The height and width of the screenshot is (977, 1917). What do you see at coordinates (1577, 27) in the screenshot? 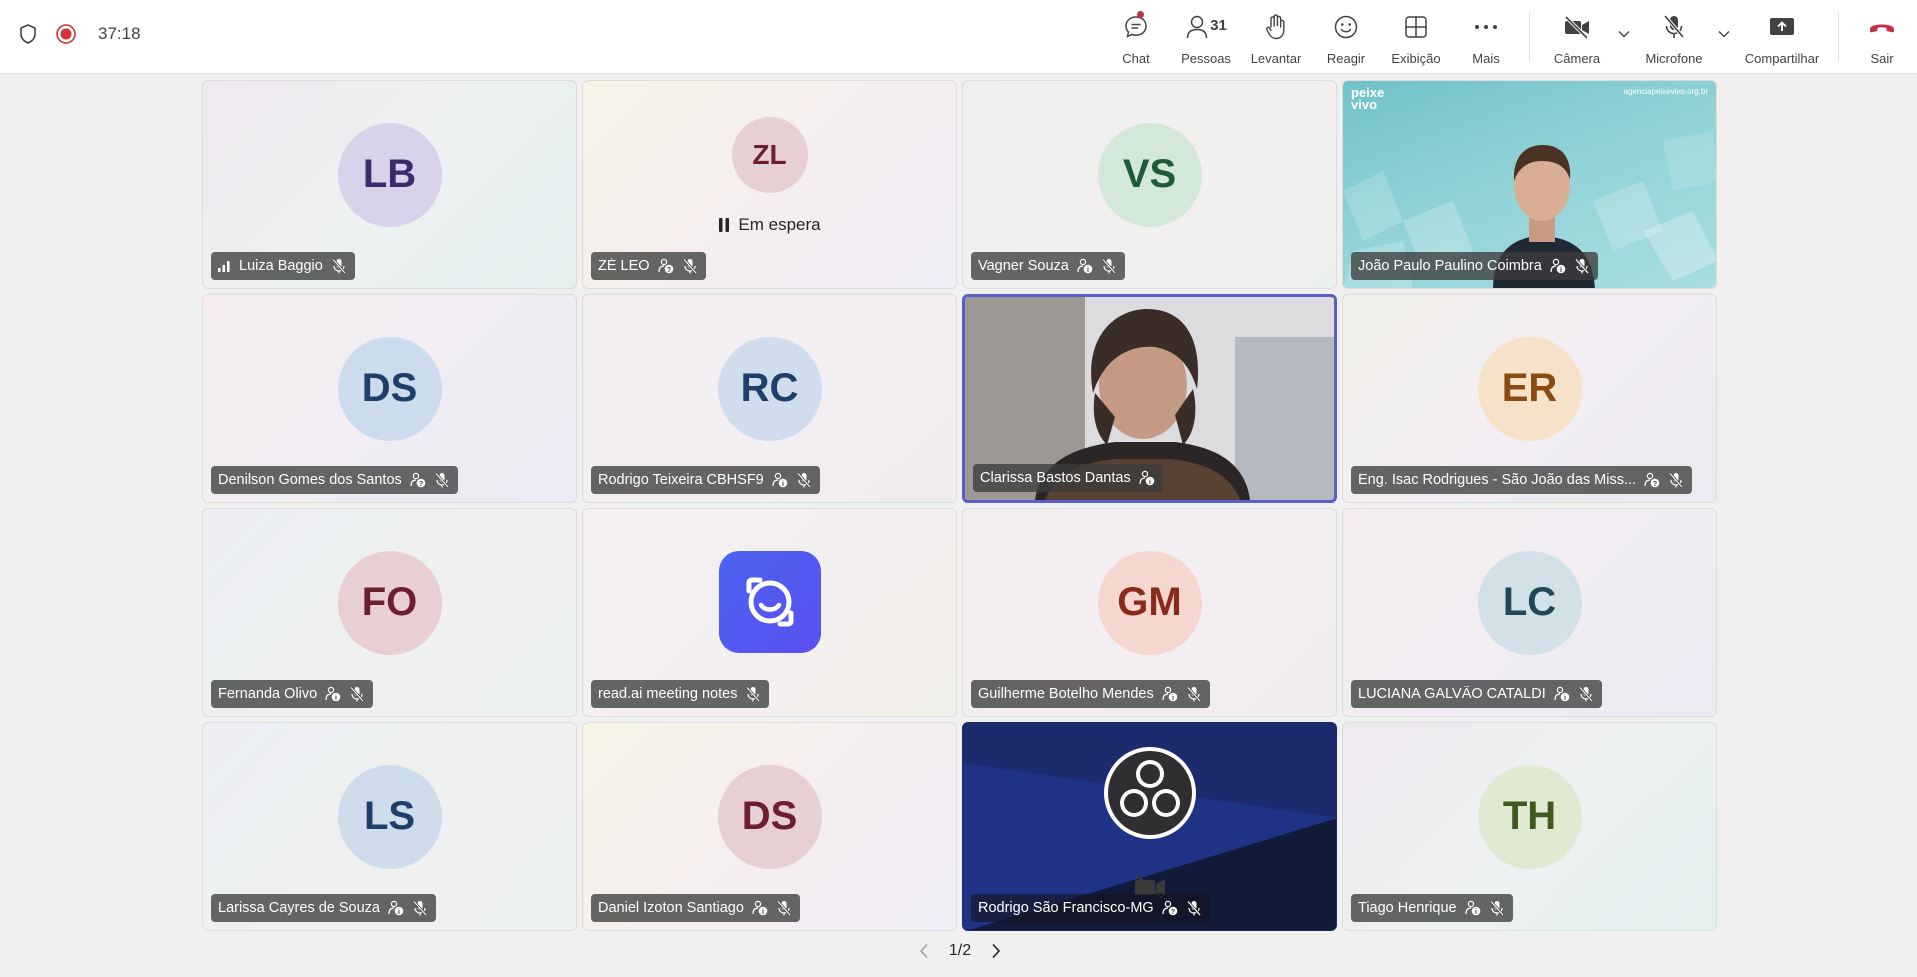
I see `camera-off-icon` at bounding box center [1577, 27].